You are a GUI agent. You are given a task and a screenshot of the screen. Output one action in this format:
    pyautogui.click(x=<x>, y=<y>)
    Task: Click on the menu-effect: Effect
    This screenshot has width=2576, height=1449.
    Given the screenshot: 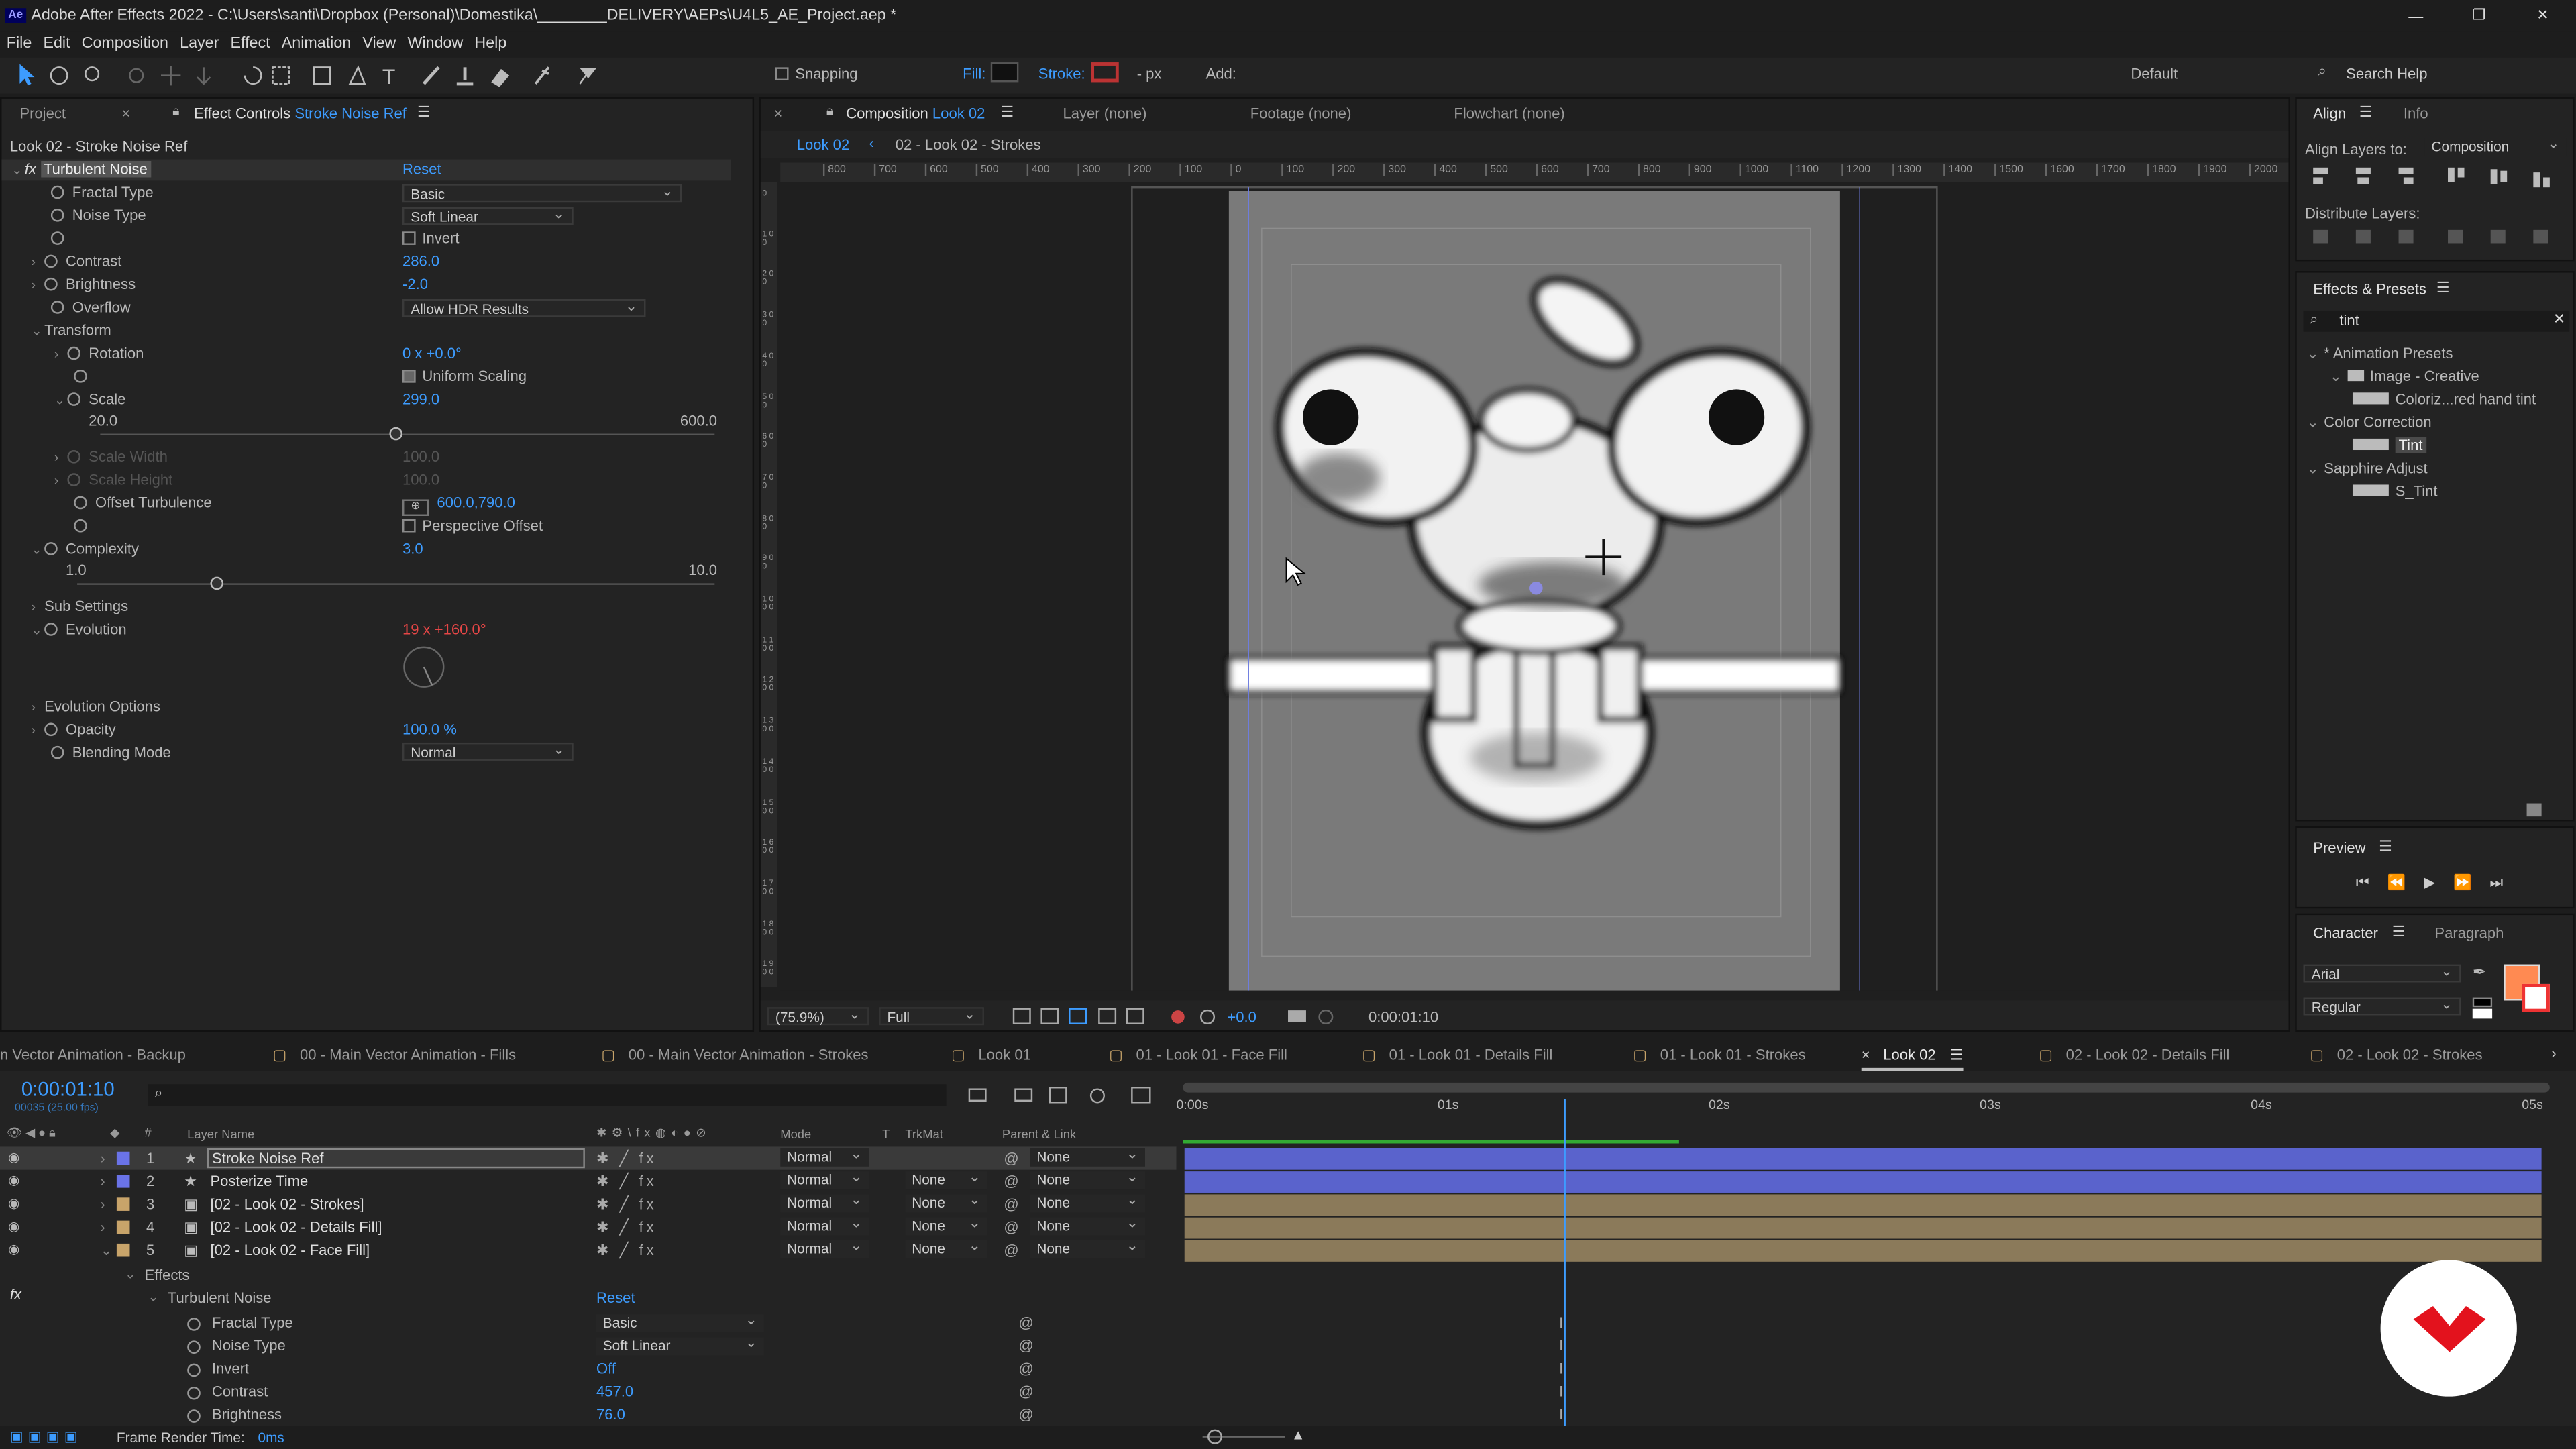 What is the action you would take?
    pyautogui.click(x=250, y=43)
    